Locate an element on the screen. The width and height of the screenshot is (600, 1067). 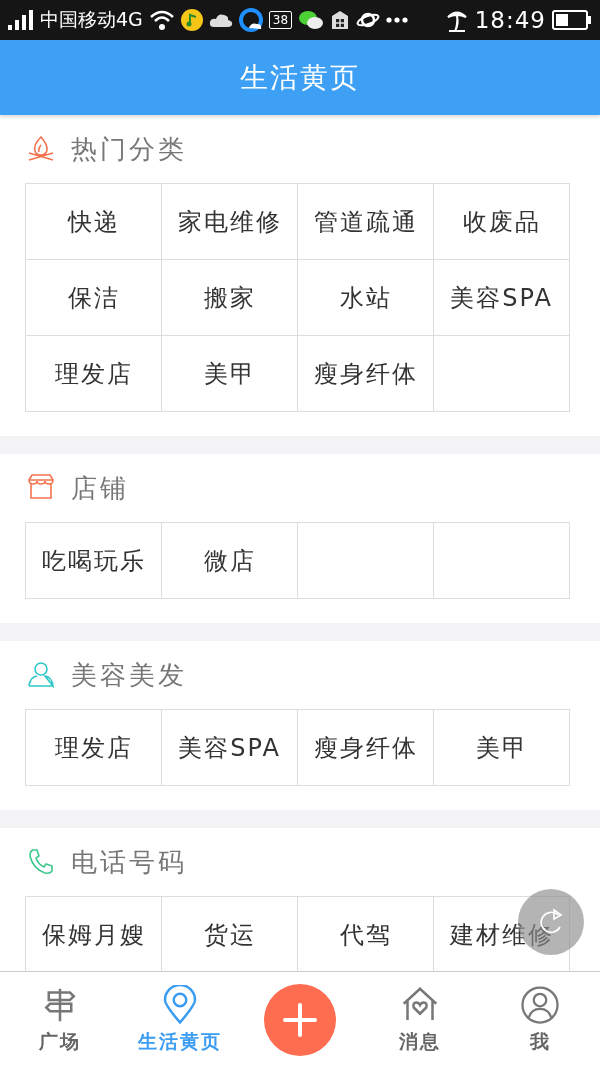
person-icon is located at coordinates (41, 675).